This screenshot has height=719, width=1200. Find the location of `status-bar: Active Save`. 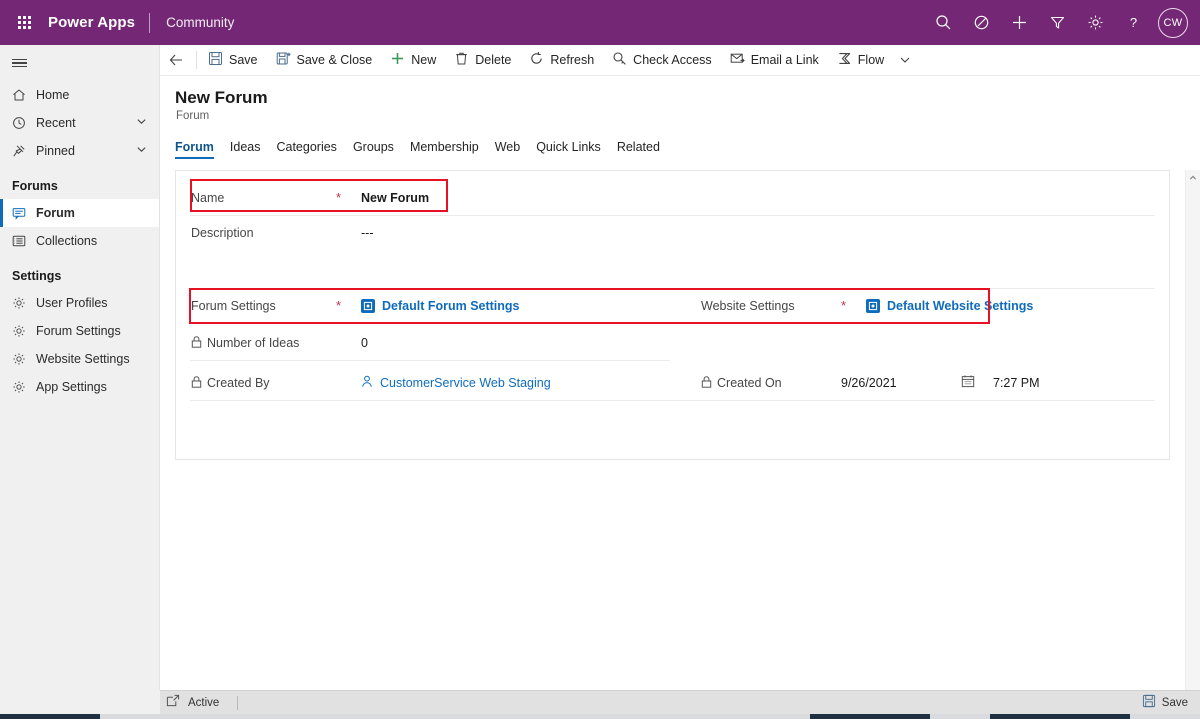

status-bar: Active Save is located at coordinates (680, 702).